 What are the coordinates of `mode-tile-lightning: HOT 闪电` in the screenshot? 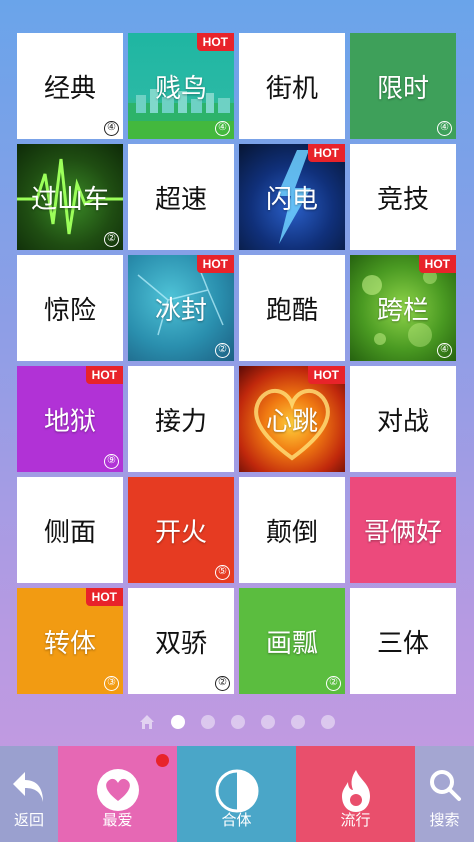 It's located at (292, 197).